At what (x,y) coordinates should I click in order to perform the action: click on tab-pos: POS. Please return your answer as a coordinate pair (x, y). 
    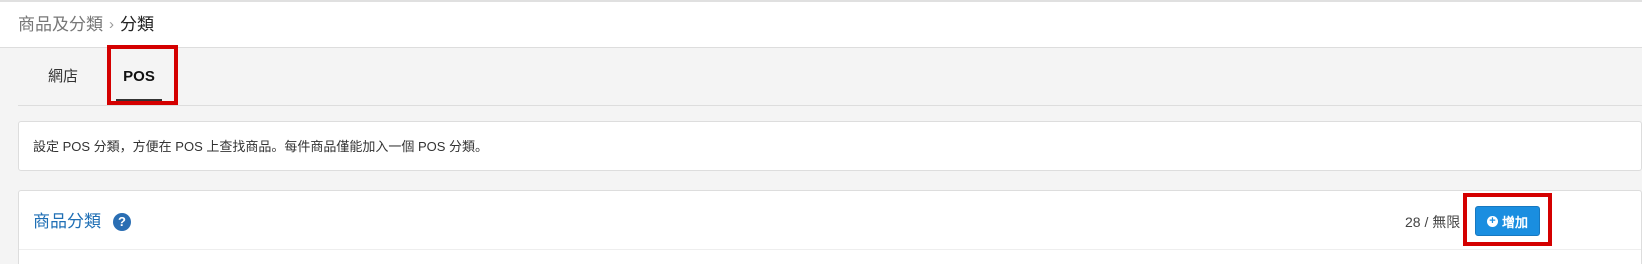
    Looking at the image, I should click on (139, 77).